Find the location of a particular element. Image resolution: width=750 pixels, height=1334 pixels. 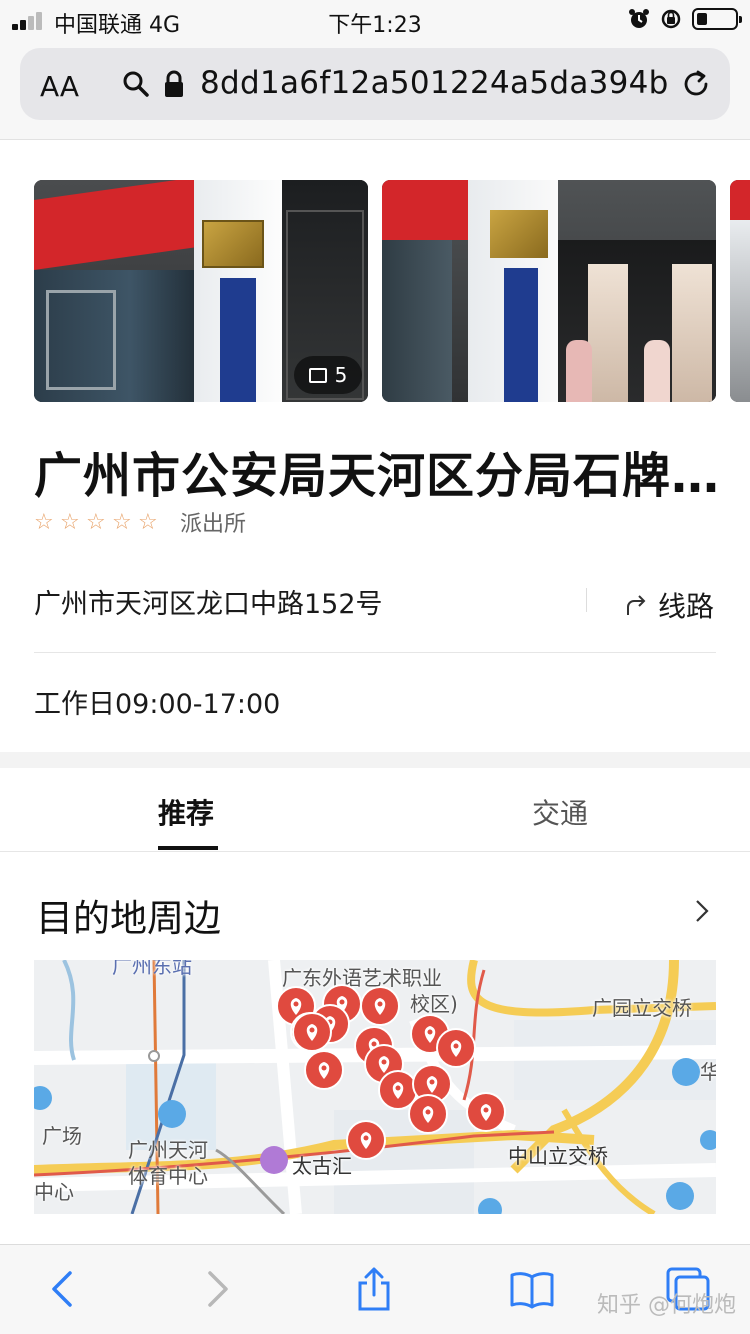

nearby-section-title: 目的地周边 is located at coordinates (128, 915).